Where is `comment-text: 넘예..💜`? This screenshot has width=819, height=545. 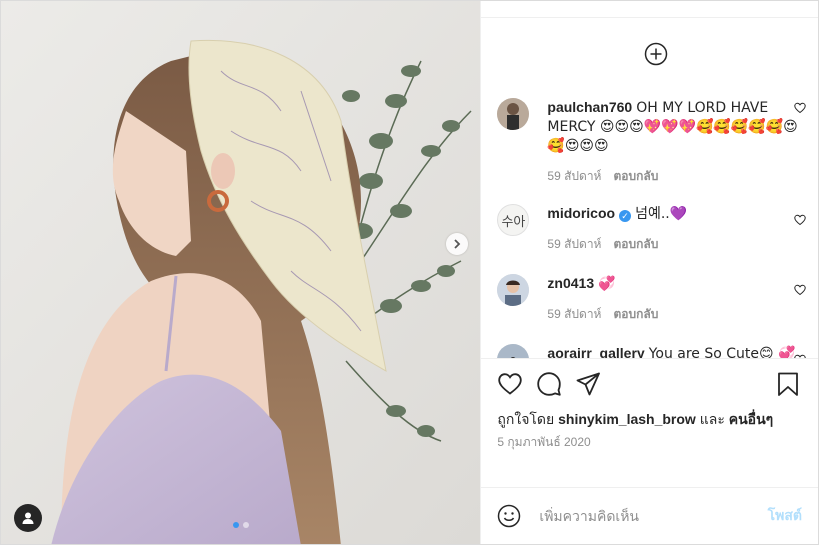
comment-text: 넘예..💜 is located at coordinates (661, 214).